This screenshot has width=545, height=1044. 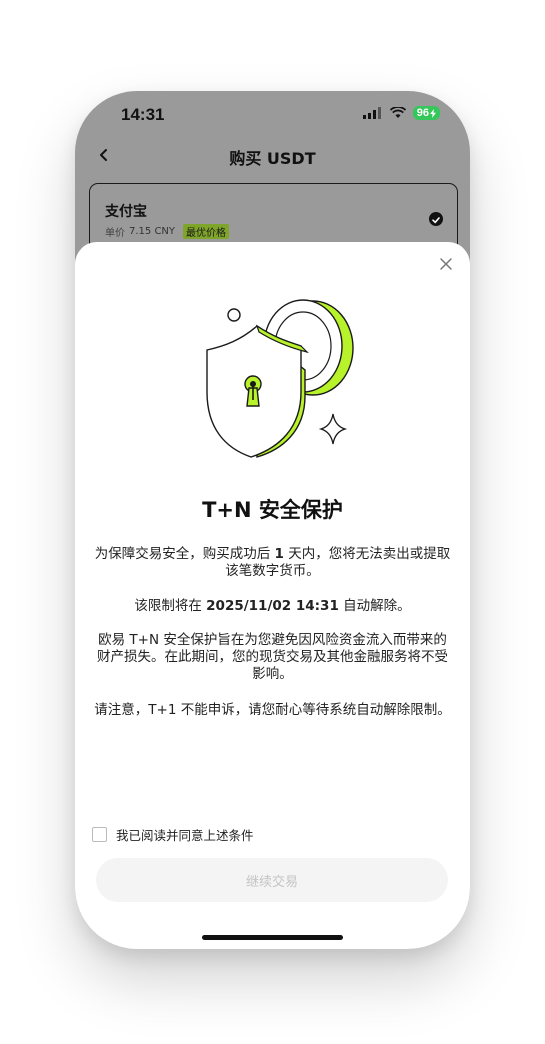 I want to click on battery-level: 96, so click(x=422, y=113).